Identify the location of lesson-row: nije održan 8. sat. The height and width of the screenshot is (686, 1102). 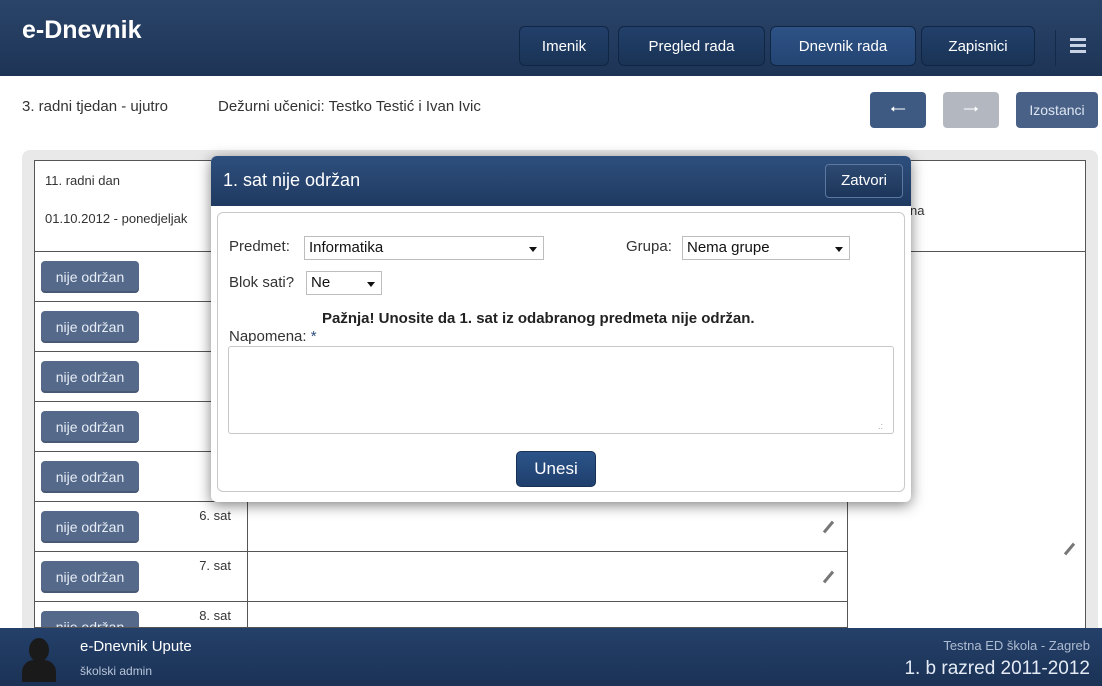
(441, 615).